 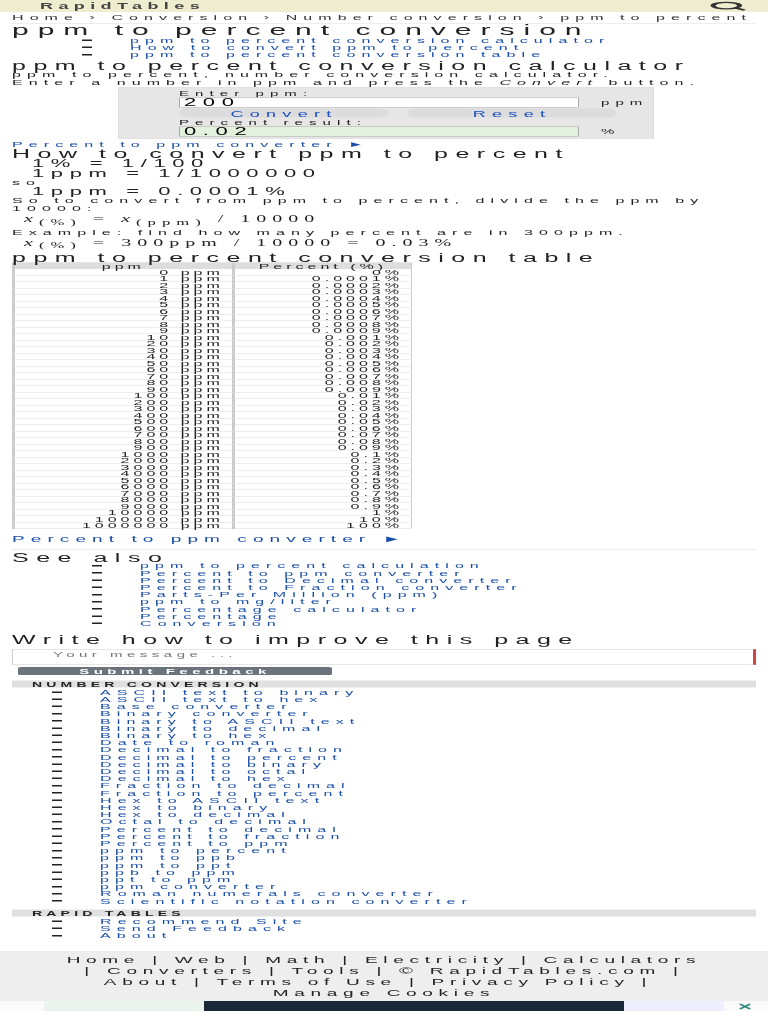 What do you see at coordinates (207, 714) in the screenshot?
I see `link: Binary converter` at bounding box center [207, 714].